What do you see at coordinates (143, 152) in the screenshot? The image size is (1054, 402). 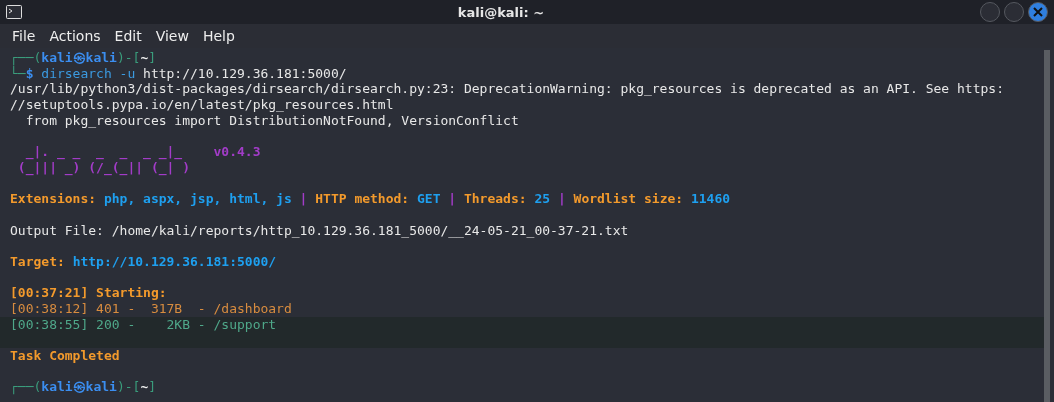 I see `terminal-line: _|. _ _ _ _ _ _|_ v0.4.3` at bounding box center [143, 152].